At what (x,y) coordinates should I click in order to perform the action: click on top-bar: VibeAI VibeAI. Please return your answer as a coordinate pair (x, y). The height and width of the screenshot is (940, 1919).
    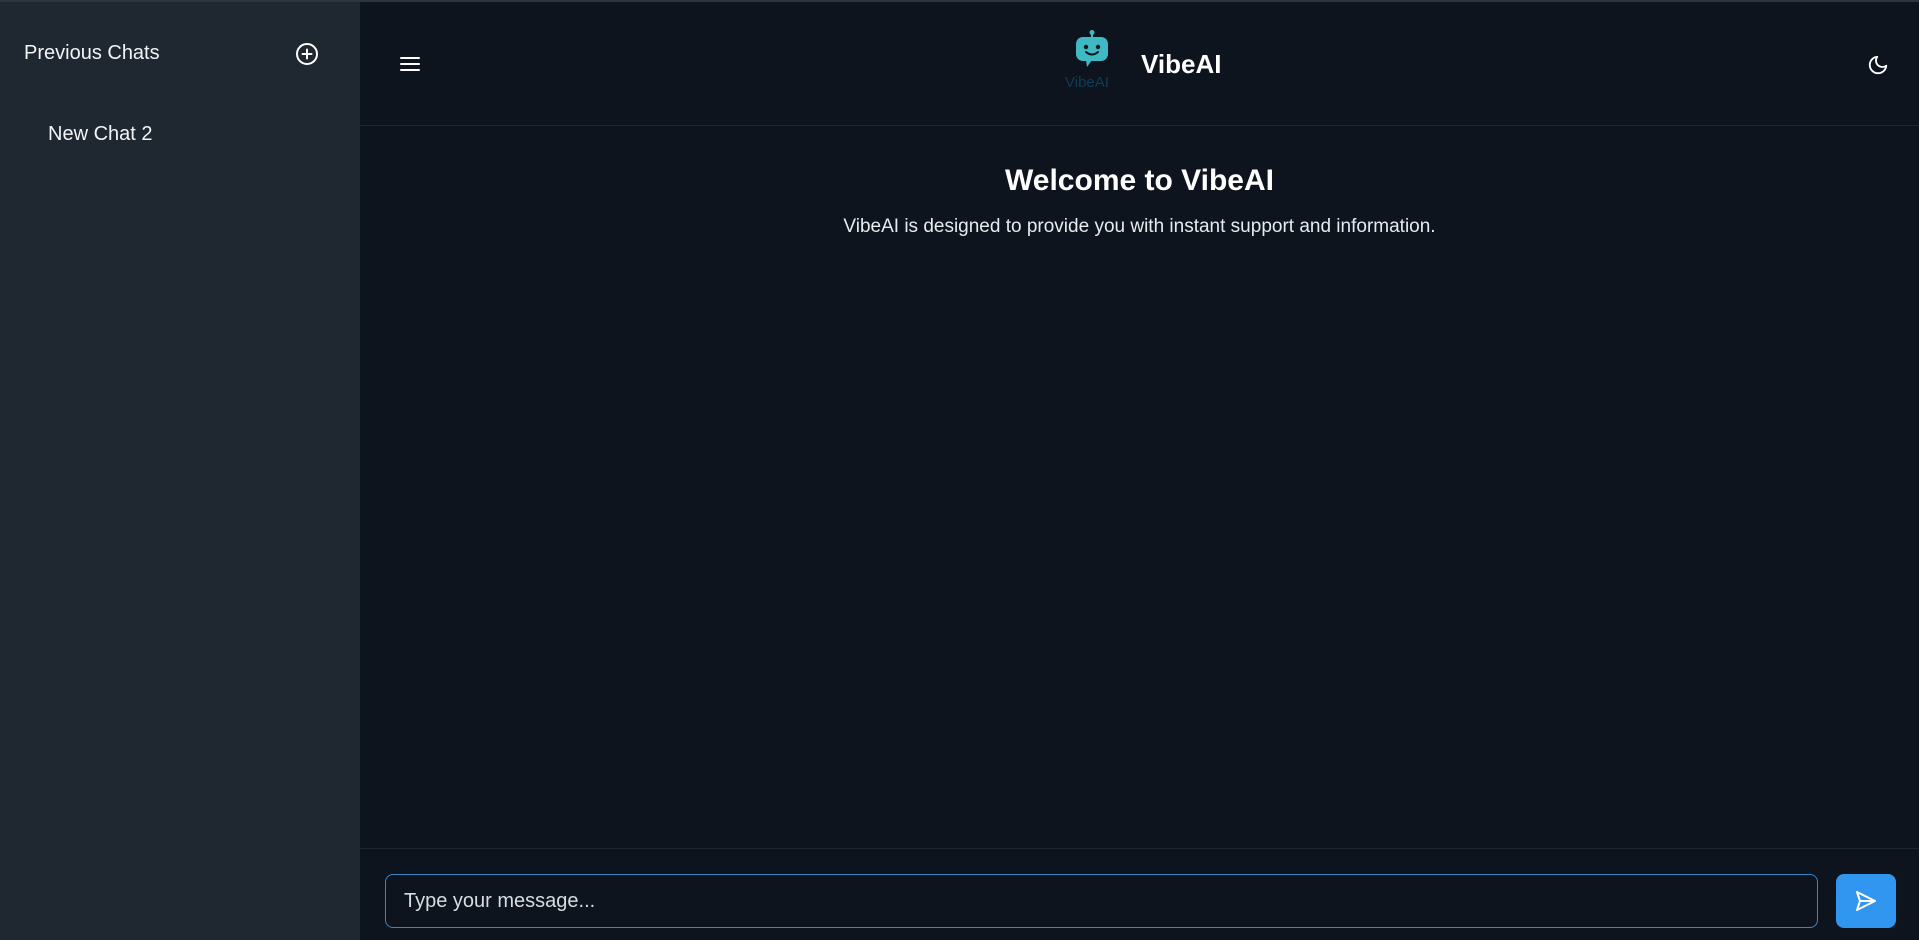
    Looking at the image, I should click on (1139, 64).